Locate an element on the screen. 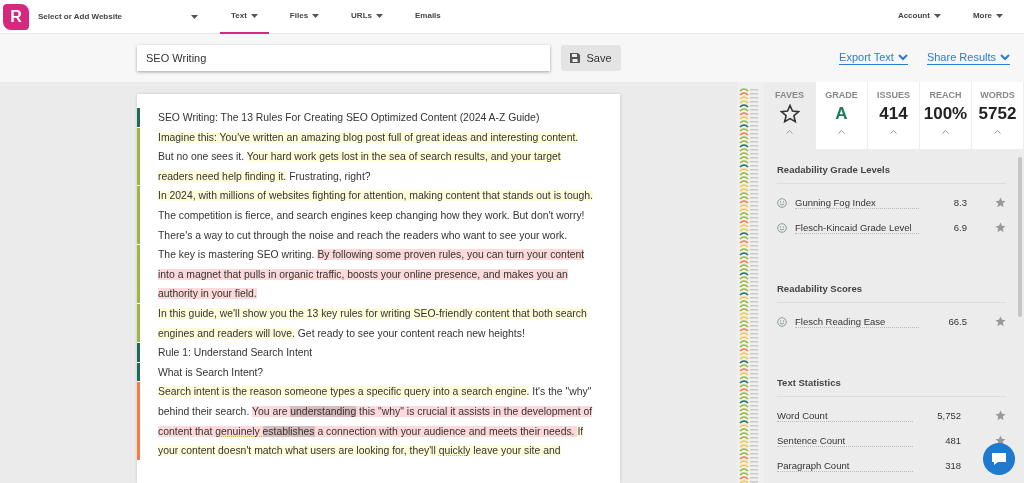 This screenshot has width=1024, height=483. section-heading: Text Statistics is located at coordinates (891, 384).